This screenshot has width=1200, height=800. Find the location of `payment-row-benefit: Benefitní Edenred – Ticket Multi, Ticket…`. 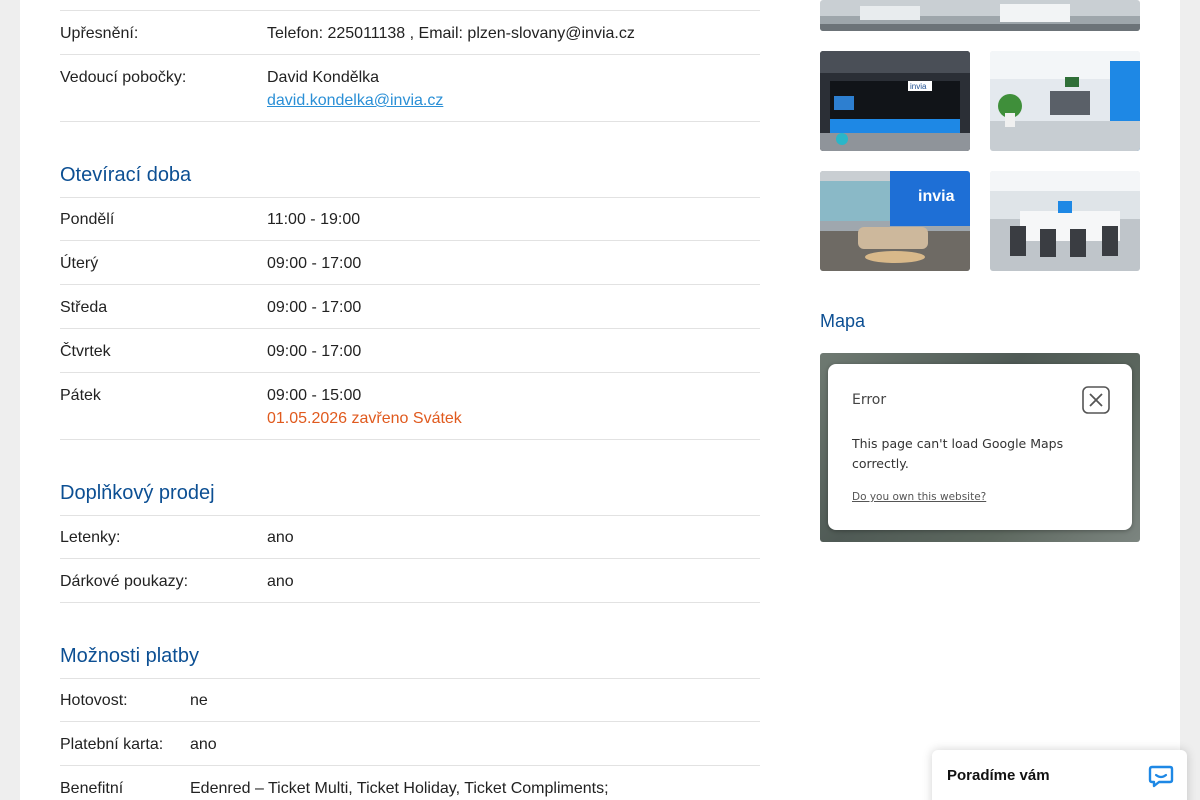

payment-row-benefit: Benefitní Edenred – Ticket Multi, Ticket… is located at coordinates (410, 783).